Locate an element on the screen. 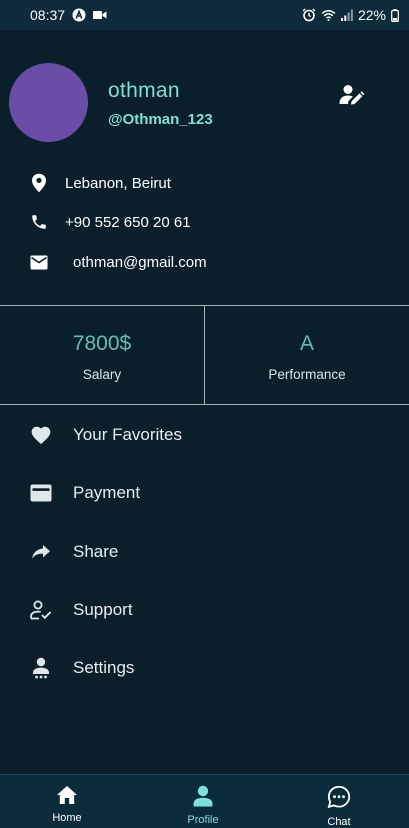 The height and width of the screenshot is (828, 409). phone-icon is located at coordinates (39, 222).